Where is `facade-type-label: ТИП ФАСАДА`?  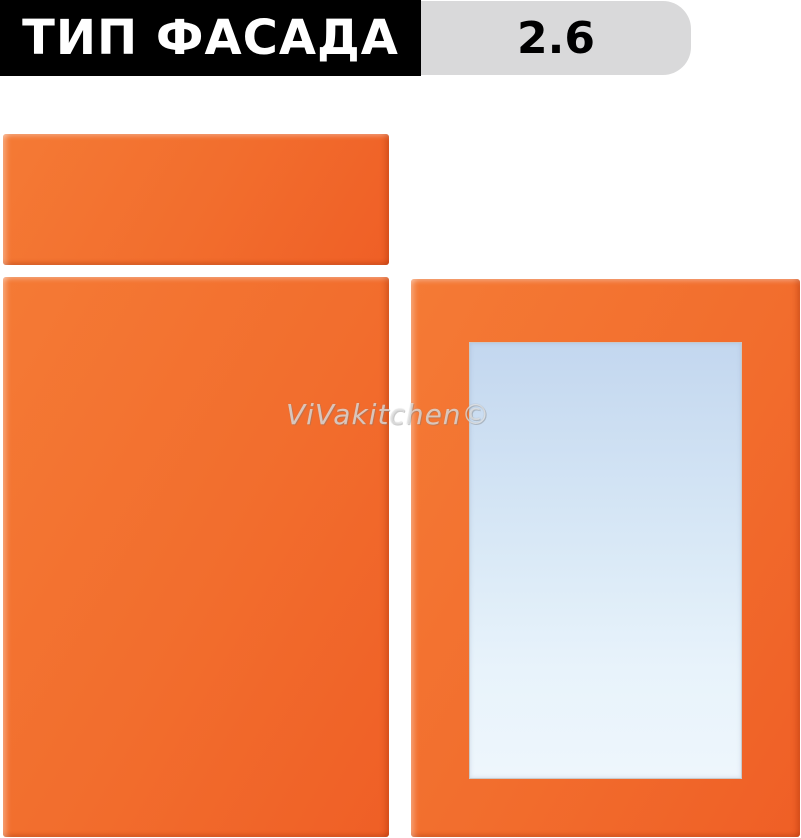
facade-type-label: ТИП ФАСАДА is located at coordinates (210, 38).